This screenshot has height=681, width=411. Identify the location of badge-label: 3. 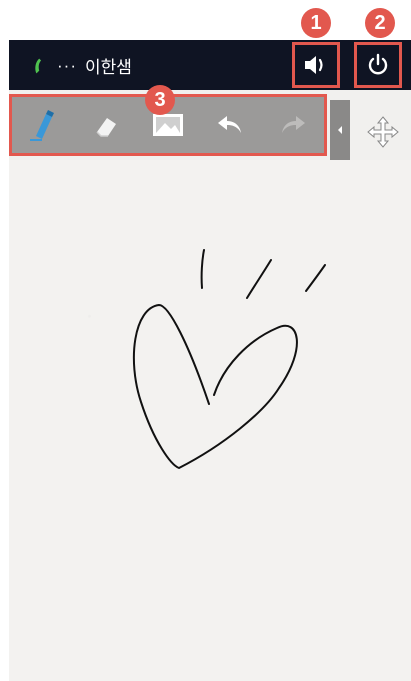
(160, 99).